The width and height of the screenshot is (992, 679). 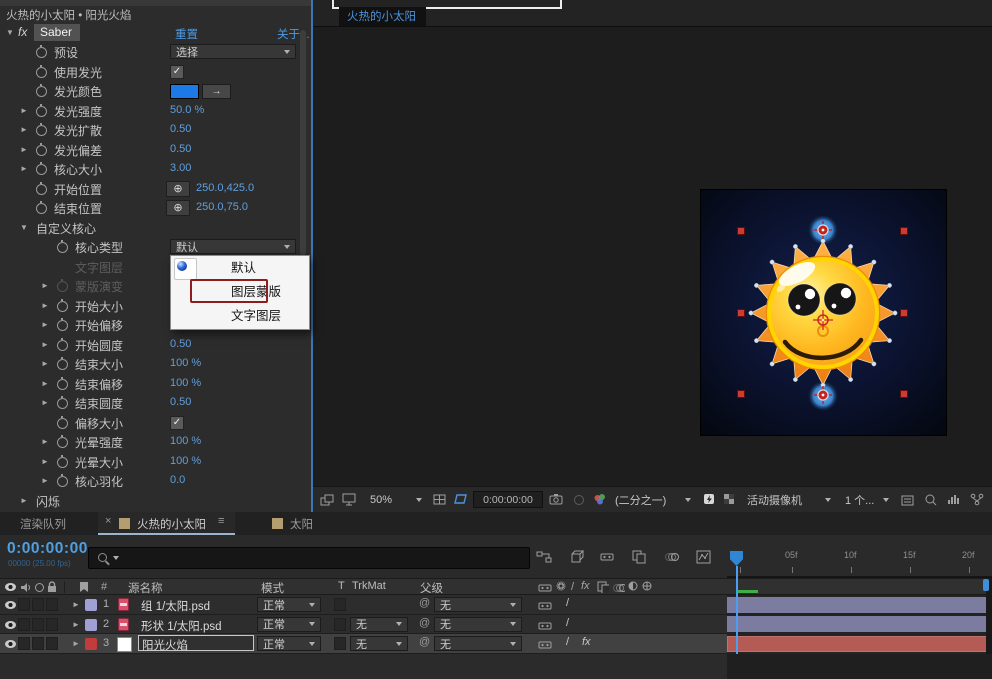 I want to click on parameter-dropdown: 选择, so click(x=233, y=51).